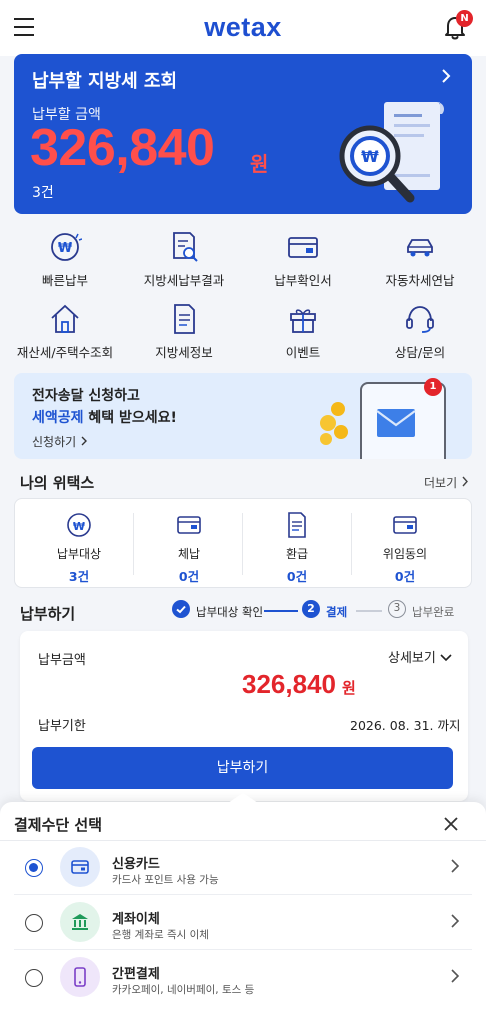 Image resolution: width=486 pixels, height=1024 pixels. I want to click on my-wetax-value: 3건, so click(79, 576).